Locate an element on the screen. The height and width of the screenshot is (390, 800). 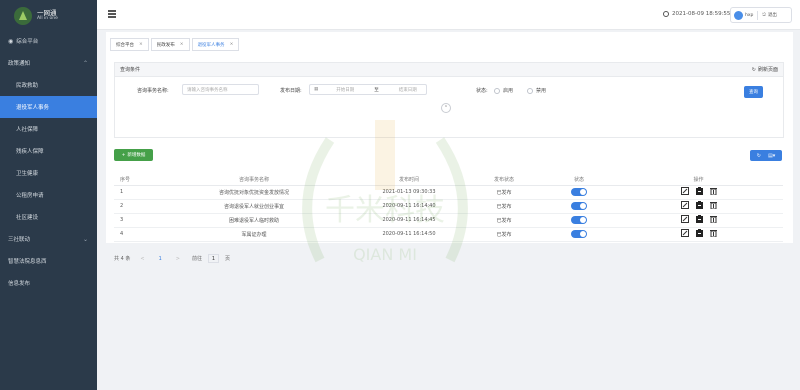
table-row: 3 困难退役军人临时救助 2020-09-11 16:14:45 已发布 is located at coordinates (448, 220).